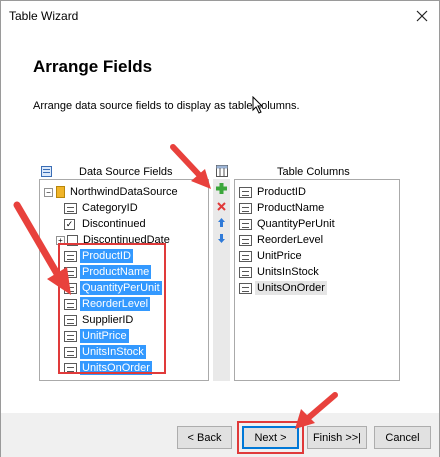  What do you see at coordinates (110, 208) in the screenshot?
I see `field-label: CategoryID` at bounding box center [110, 208].